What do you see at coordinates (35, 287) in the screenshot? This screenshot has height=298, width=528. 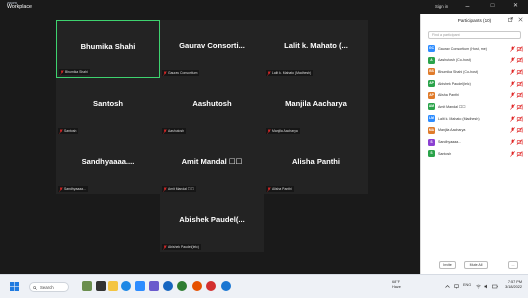 I see `search-icon` at bounding box center [35, 287].